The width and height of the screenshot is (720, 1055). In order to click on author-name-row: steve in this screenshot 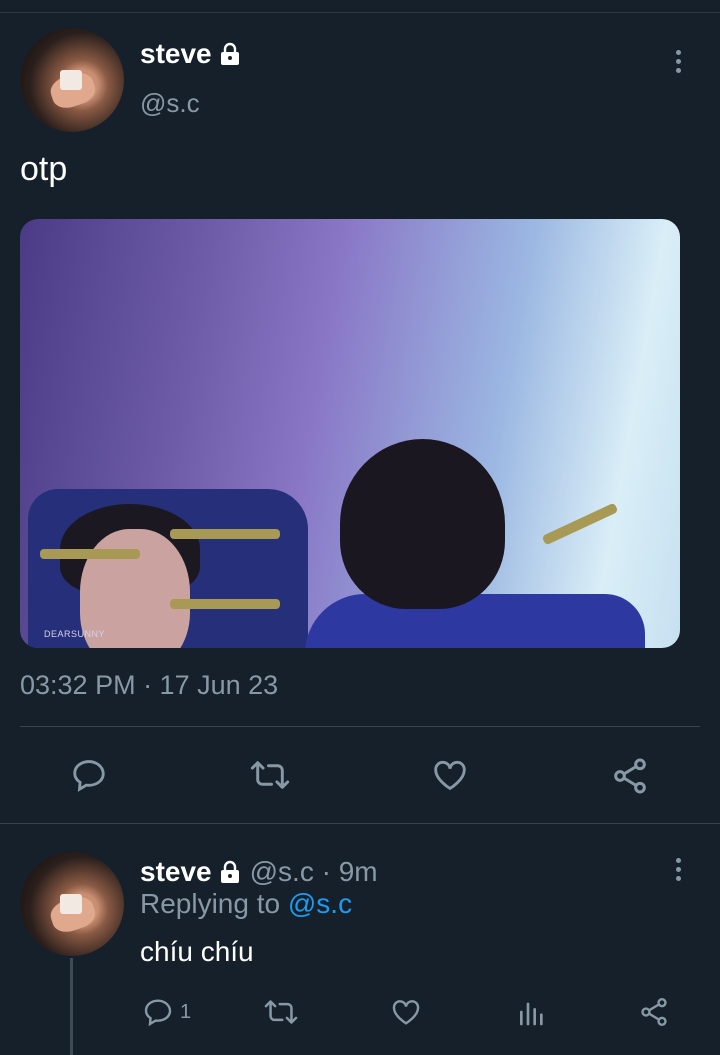, I will do `click(191, 54)`.